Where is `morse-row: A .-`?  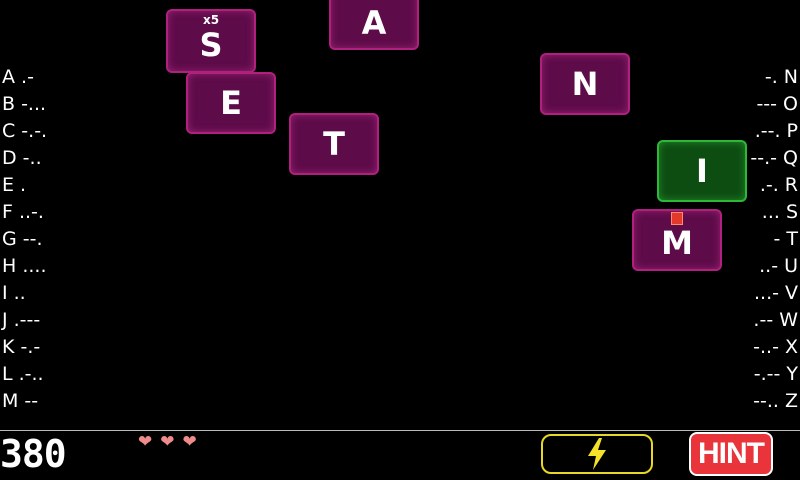
morse-row: A .- is located at coordinates (18, 77).